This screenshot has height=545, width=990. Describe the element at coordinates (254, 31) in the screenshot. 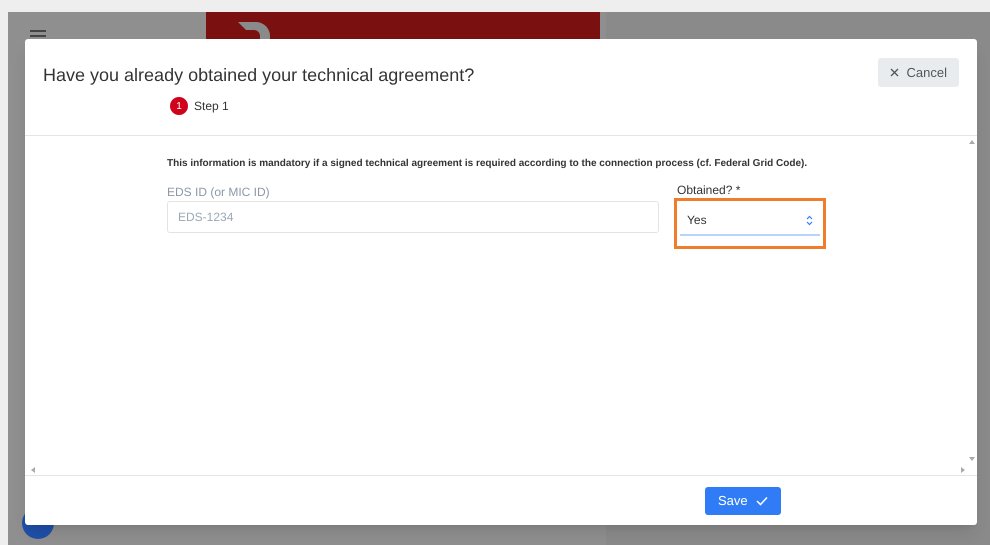

I see `logo-icon` at that location.